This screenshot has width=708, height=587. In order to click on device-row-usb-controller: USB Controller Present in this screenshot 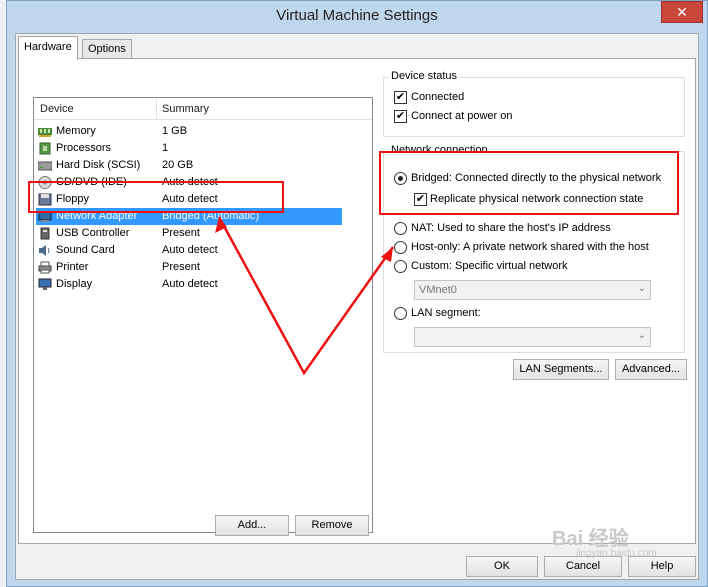, I will do `click(189, 233)`.